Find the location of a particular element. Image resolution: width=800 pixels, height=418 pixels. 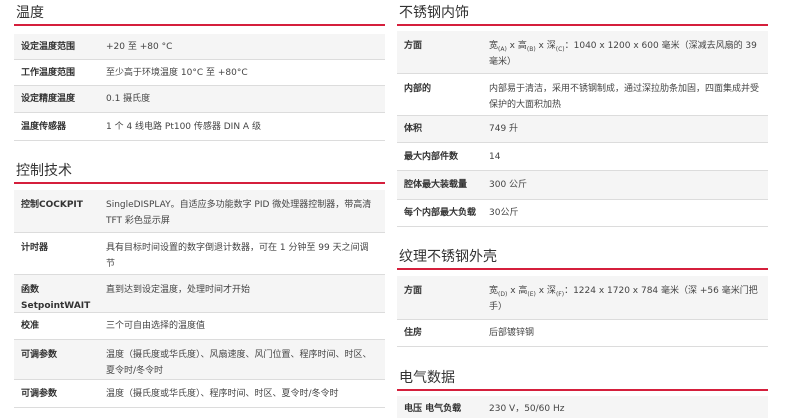

spec-row: 可调参数 温度（摄氏度或华氏度）、程序时间、时区、夏令时/冬令时 is located at coordinates (199, 394).